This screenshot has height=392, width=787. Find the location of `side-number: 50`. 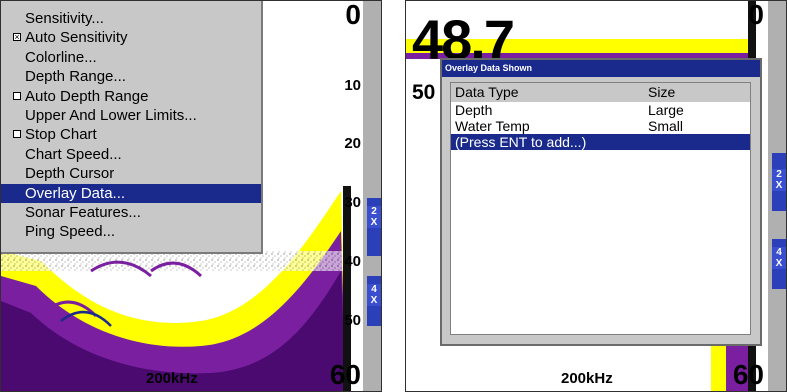

side-number: 50 is located at coordinates (424, 92).